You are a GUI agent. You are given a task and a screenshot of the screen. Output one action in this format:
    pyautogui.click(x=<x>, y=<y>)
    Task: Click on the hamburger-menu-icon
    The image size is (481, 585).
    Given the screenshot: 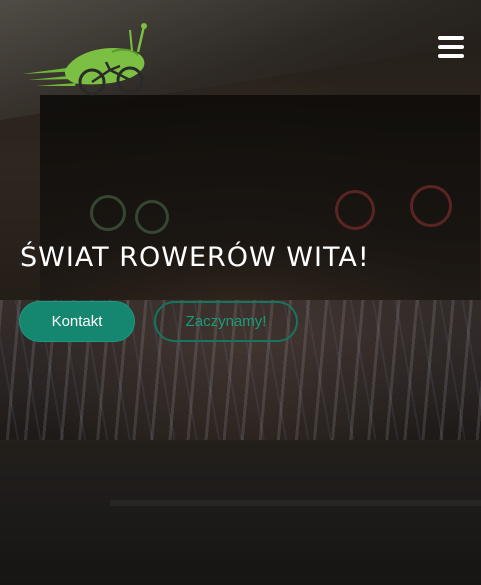 What is the action you would take?
    pyautogui.click(x=451, y=47)
    